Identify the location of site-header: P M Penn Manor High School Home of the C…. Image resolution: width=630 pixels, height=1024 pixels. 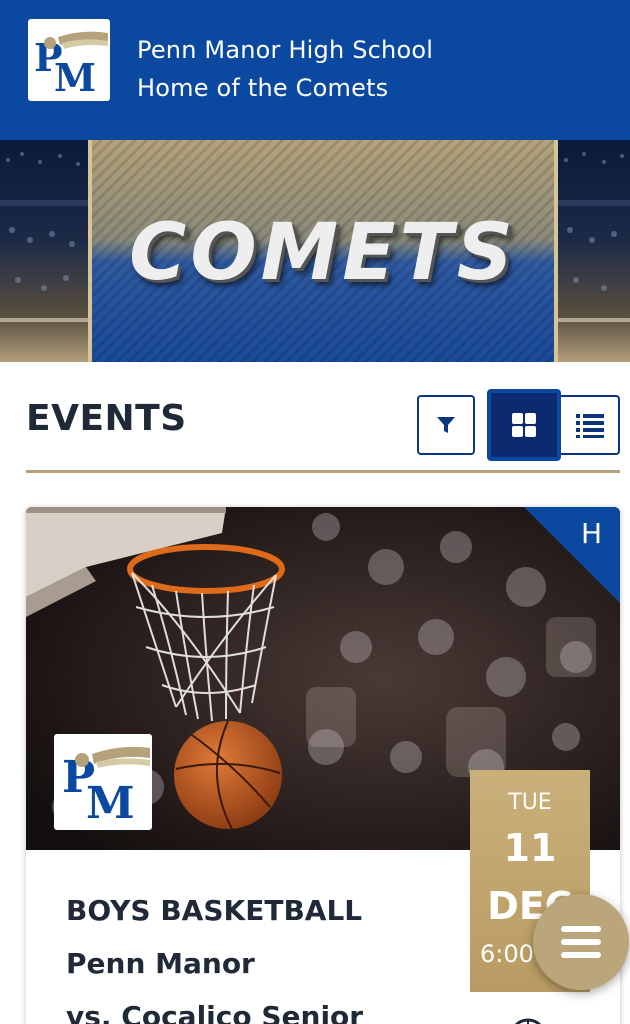
(315, 70).